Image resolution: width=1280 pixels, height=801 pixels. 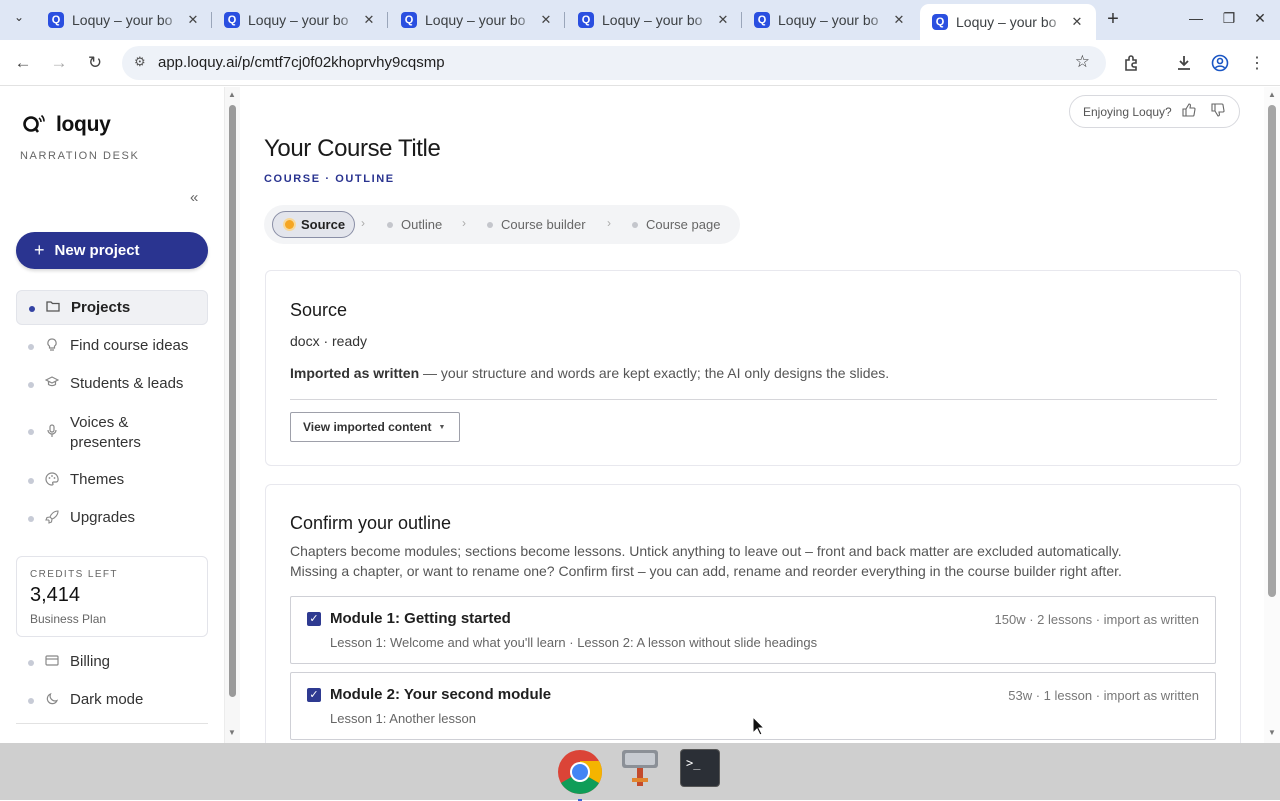 I want to click on logo: loquy, so click(x=66, y=125).